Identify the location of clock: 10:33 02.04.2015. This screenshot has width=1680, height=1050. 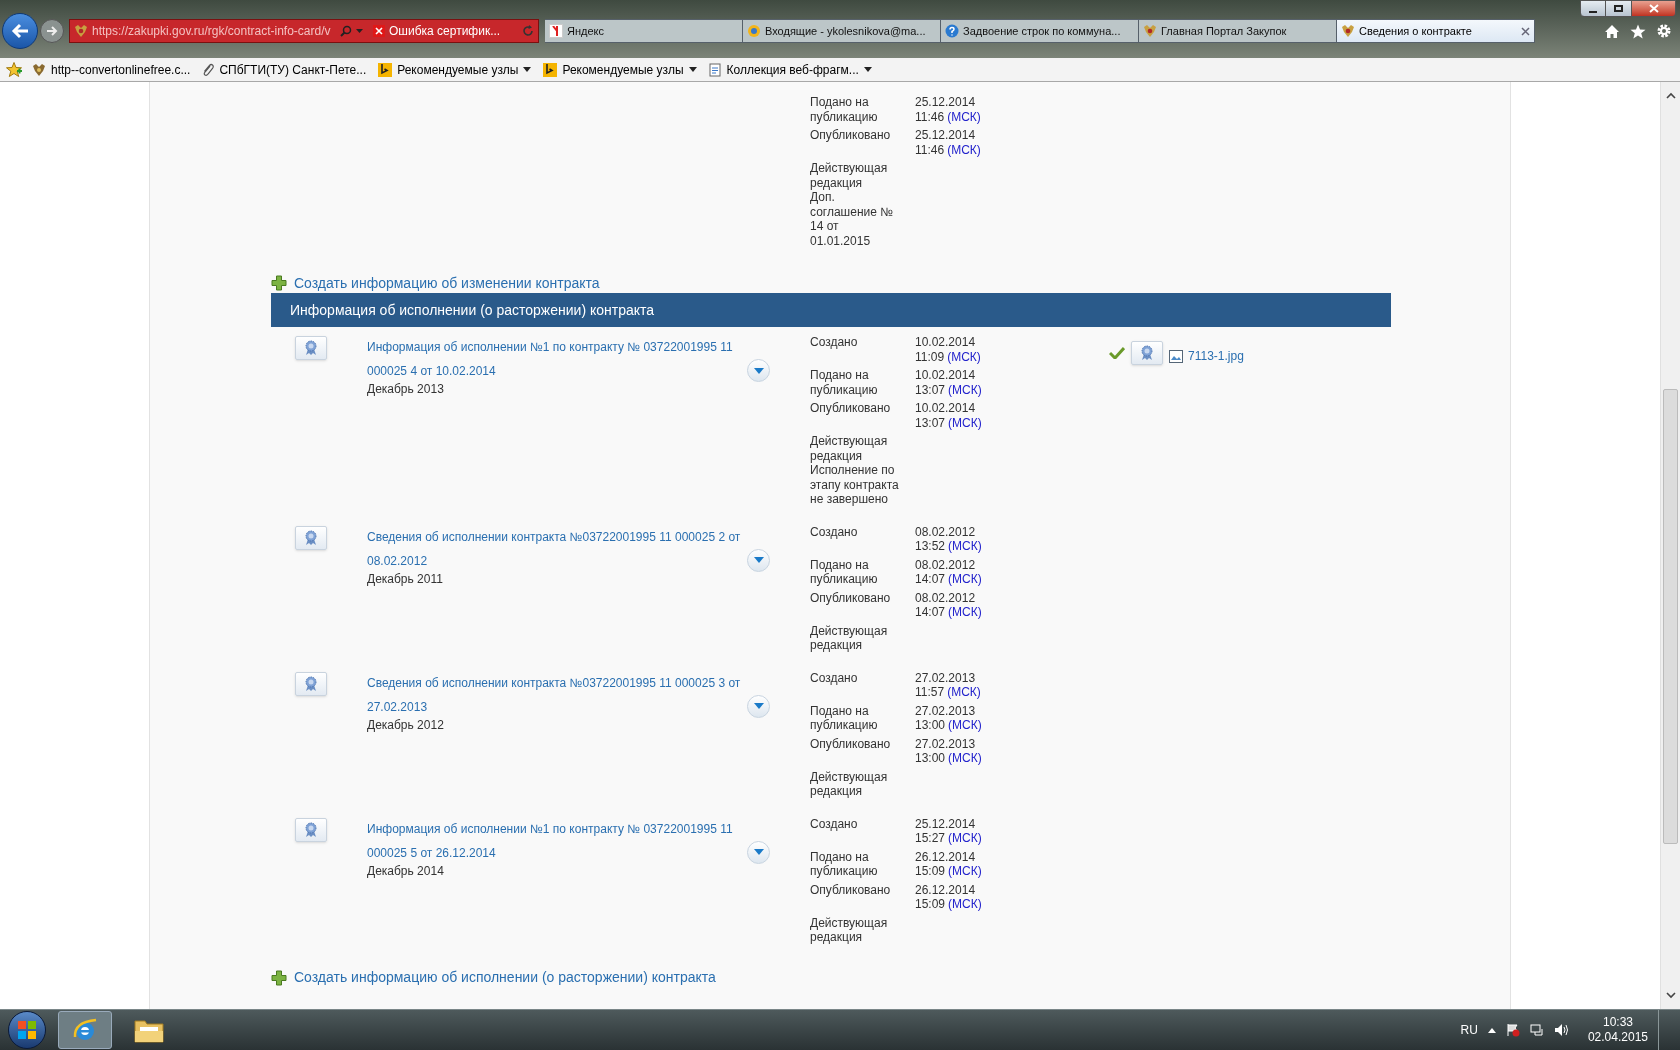
(1617, 1030).